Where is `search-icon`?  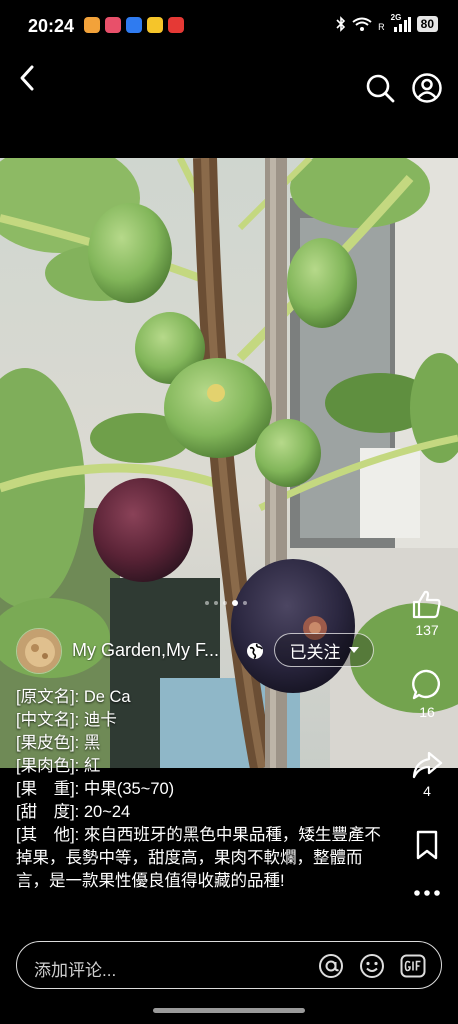
search-icon is located at coordinates (380, 88).